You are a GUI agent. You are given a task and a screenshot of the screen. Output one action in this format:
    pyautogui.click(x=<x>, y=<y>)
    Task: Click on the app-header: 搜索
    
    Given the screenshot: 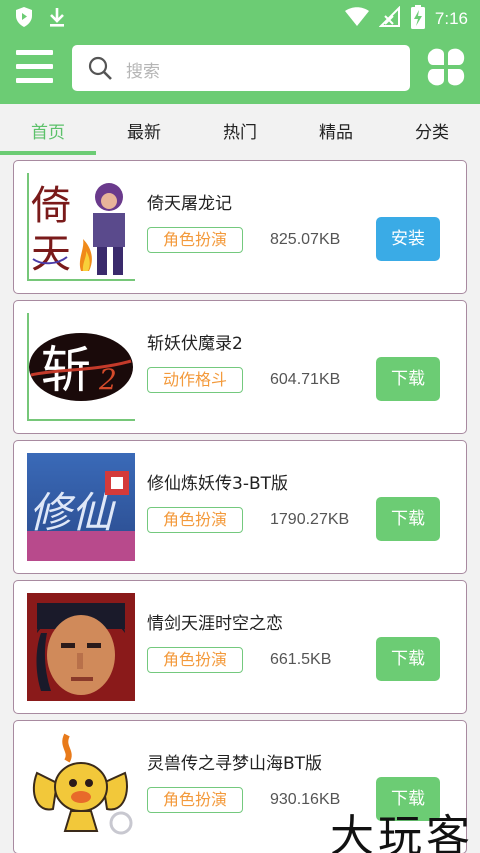 What is the action you would take?
    pyautogui.click(x=240, y=69)
    